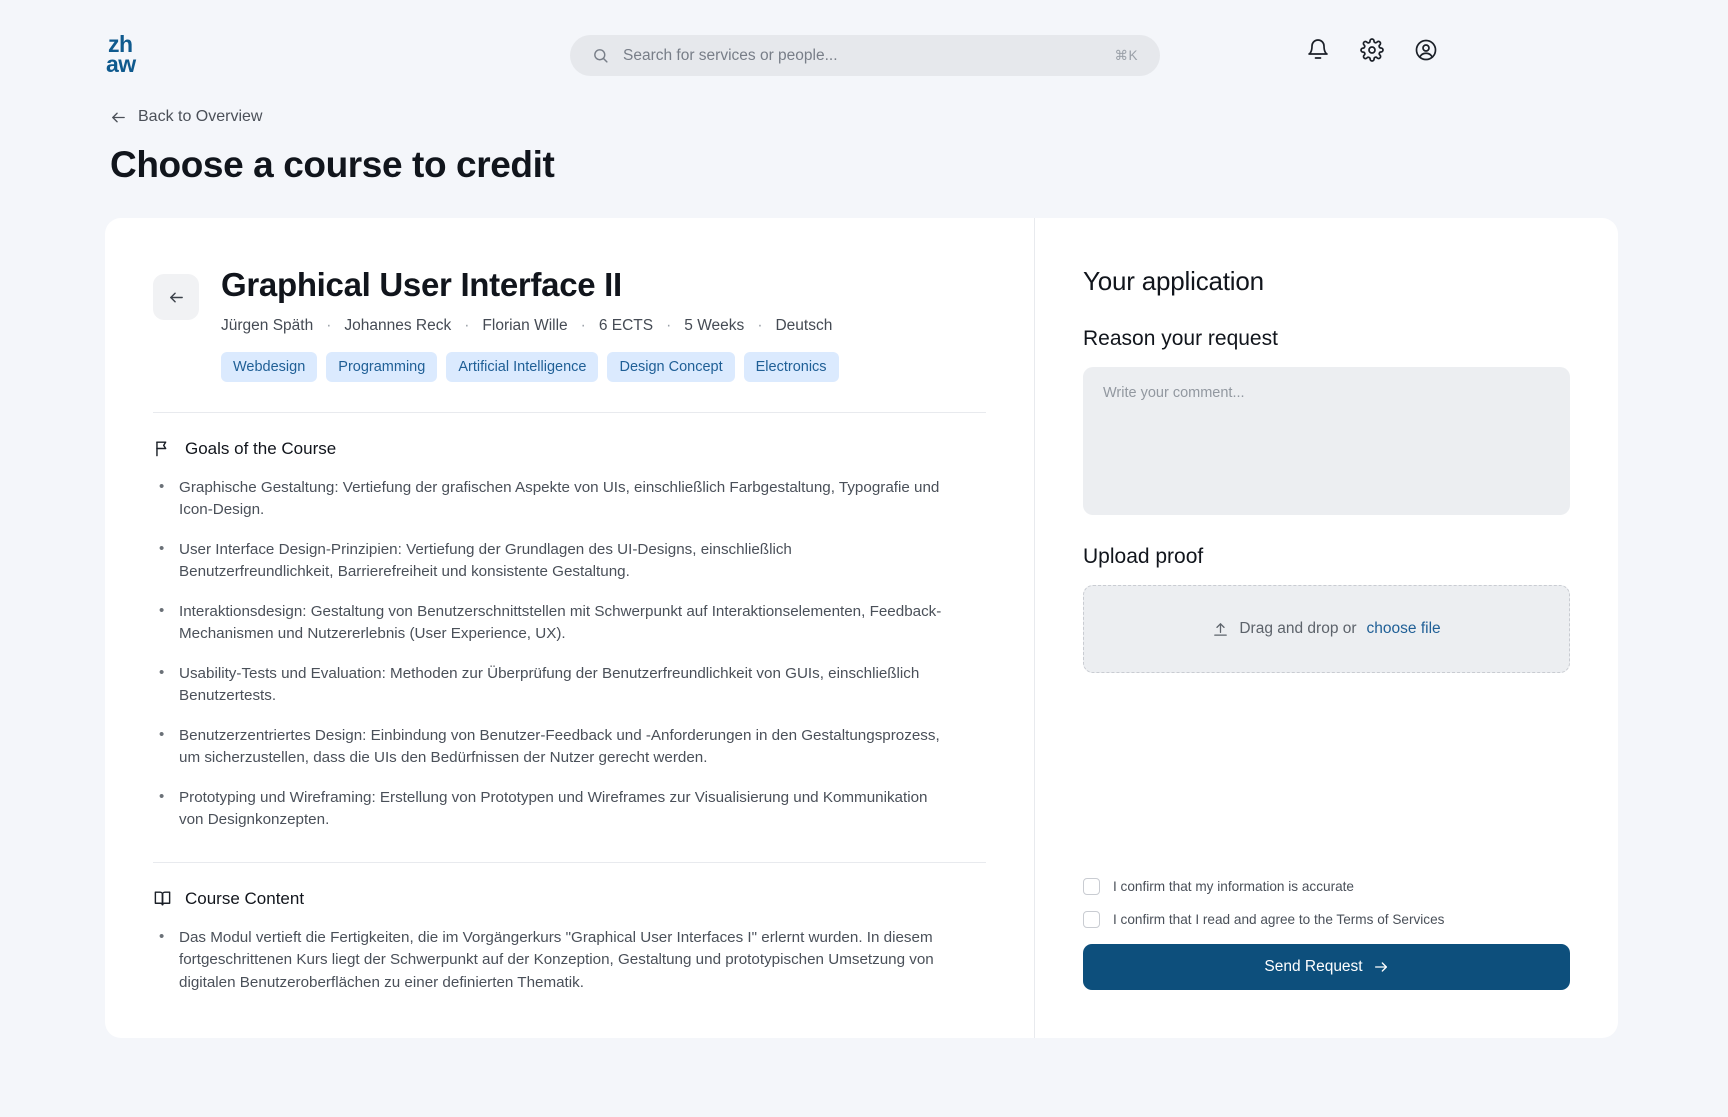 This screenshot has width=1728, height=1117. I want to click on content-section-header: Course Content, so click(569, 899).